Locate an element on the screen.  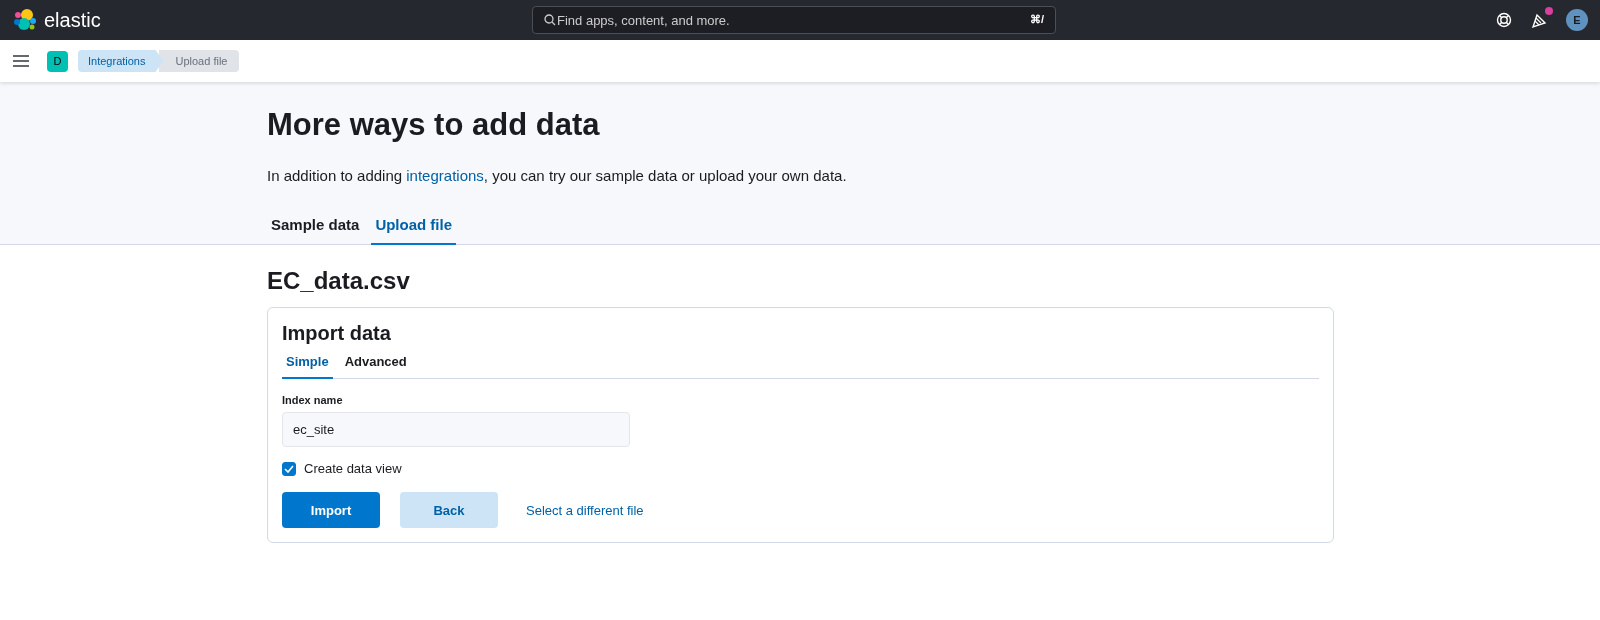
checkbox is located at coordinates (289, 468).